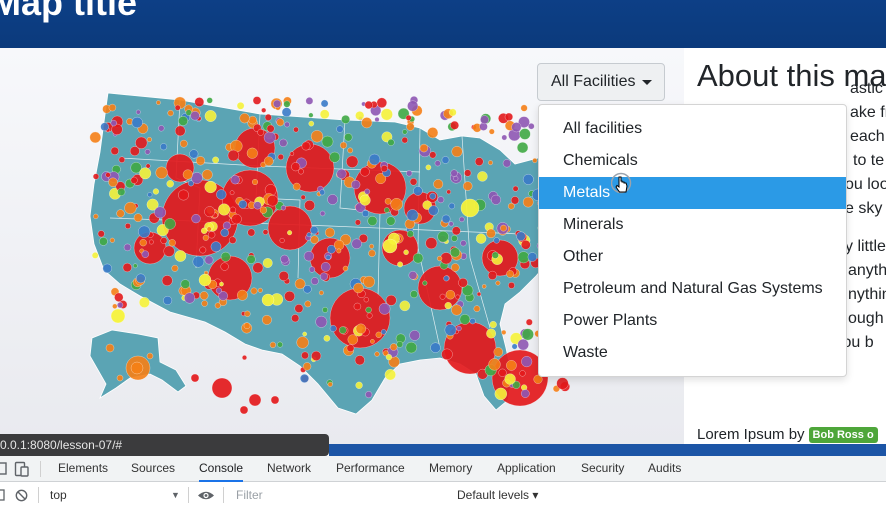  I want to click on author-badge: Bob Ross o, so click(843, 435).